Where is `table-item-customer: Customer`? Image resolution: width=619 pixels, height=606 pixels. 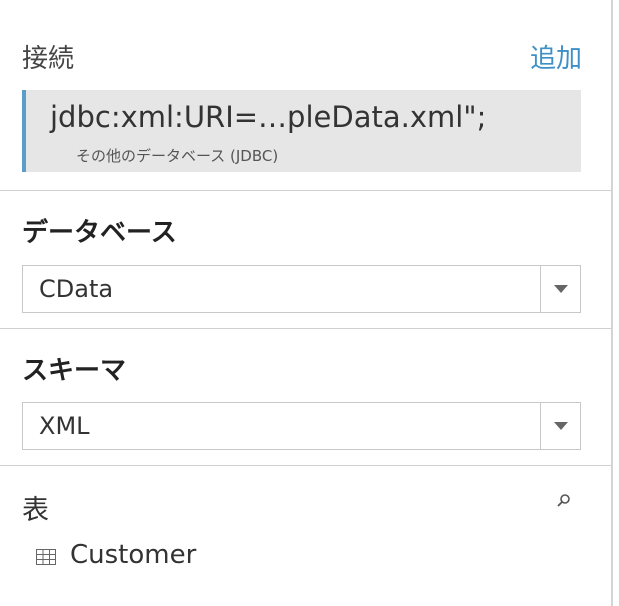
table-item-customer: Customer is located at coordinates (186, 557).